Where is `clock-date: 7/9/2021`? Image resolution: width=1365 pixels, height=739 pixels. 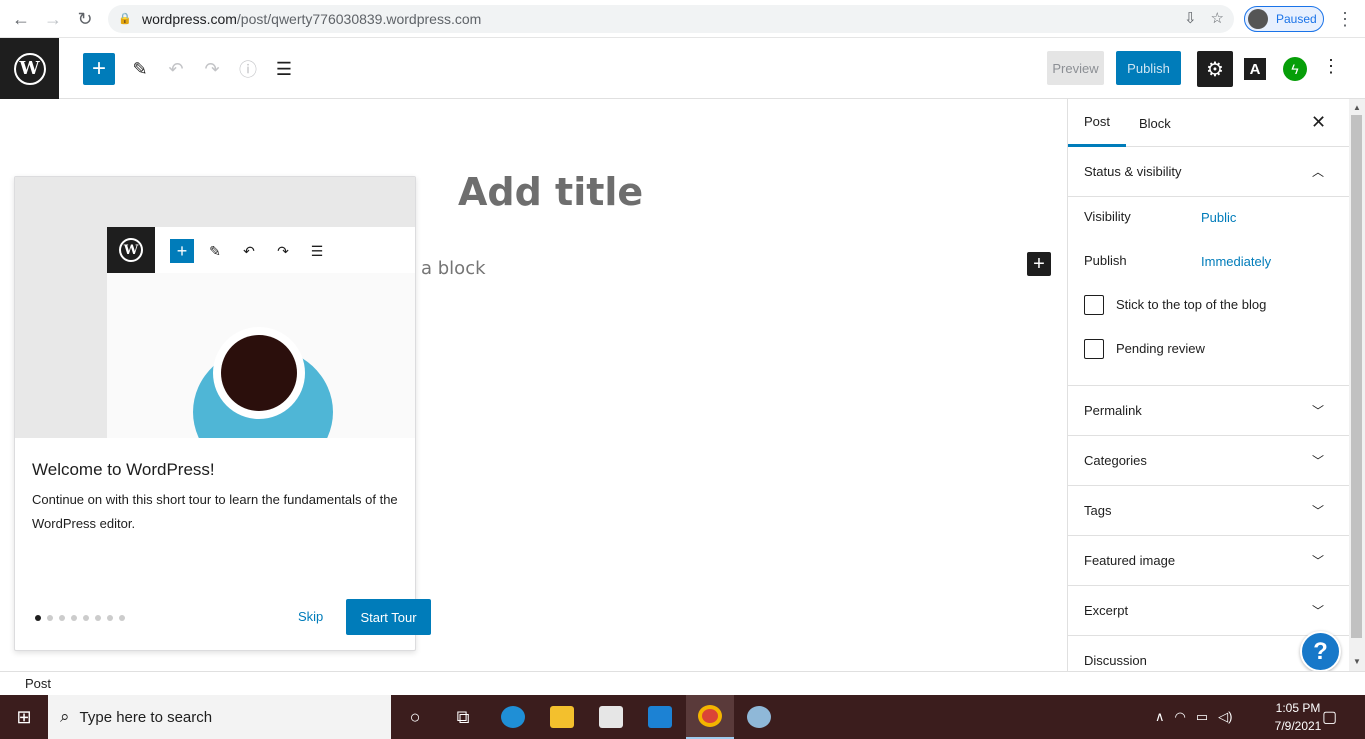 clock-date: 7/9/2021 is located at coordinates (1298, 726).